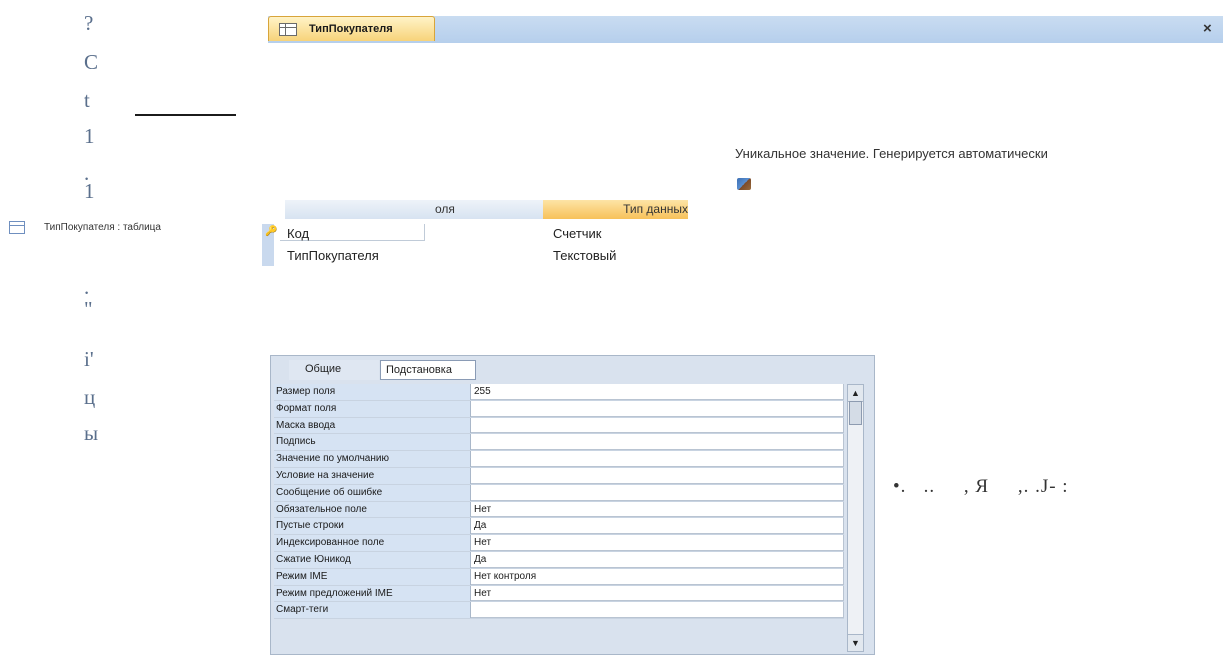  What do you see at coordinates (372, 610) in the screenshot?
I see `property-label: Смарт-теги` at bounding box center [372, 610].